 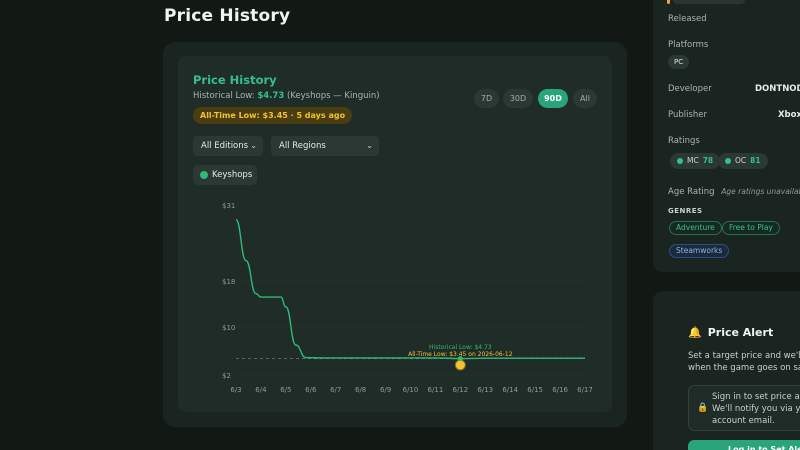 I want to click on publisher-value: Xbox, so click(x=789, y=115).